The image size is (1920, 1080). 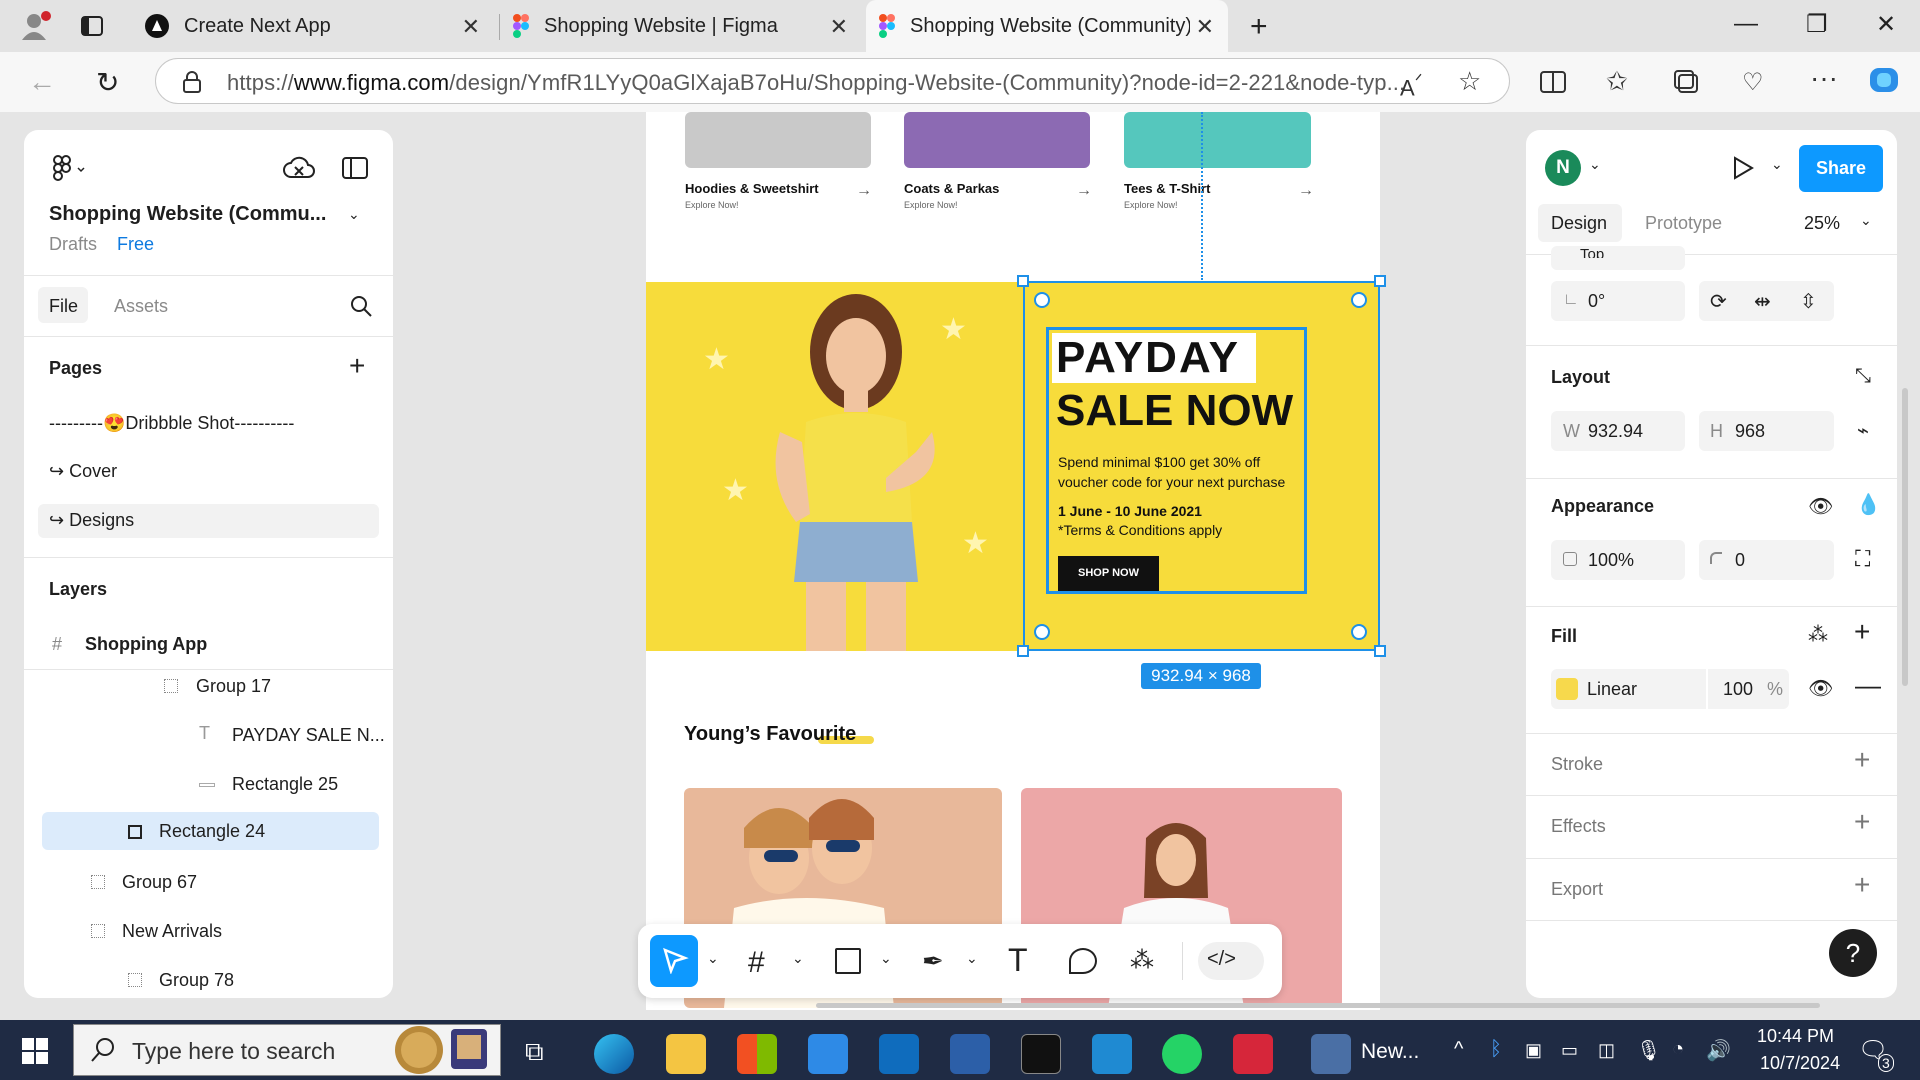 I want to click on add-page-icon: +, so click(x=357, y=366).